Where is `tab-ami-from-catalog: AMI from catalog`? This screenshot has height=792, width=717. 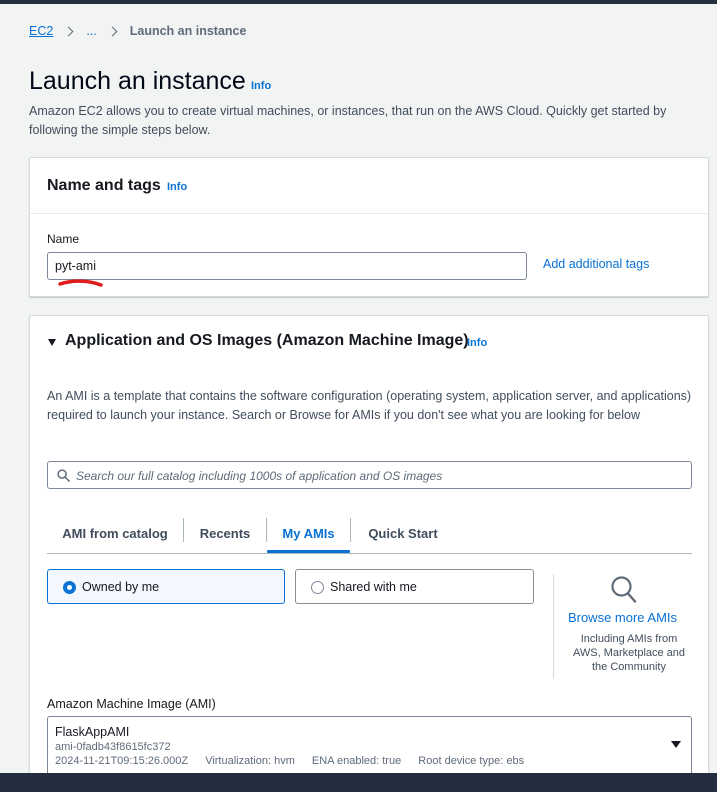 tab-ami-from-catalog: AMI from catalog is located at coordinates (115, 533).